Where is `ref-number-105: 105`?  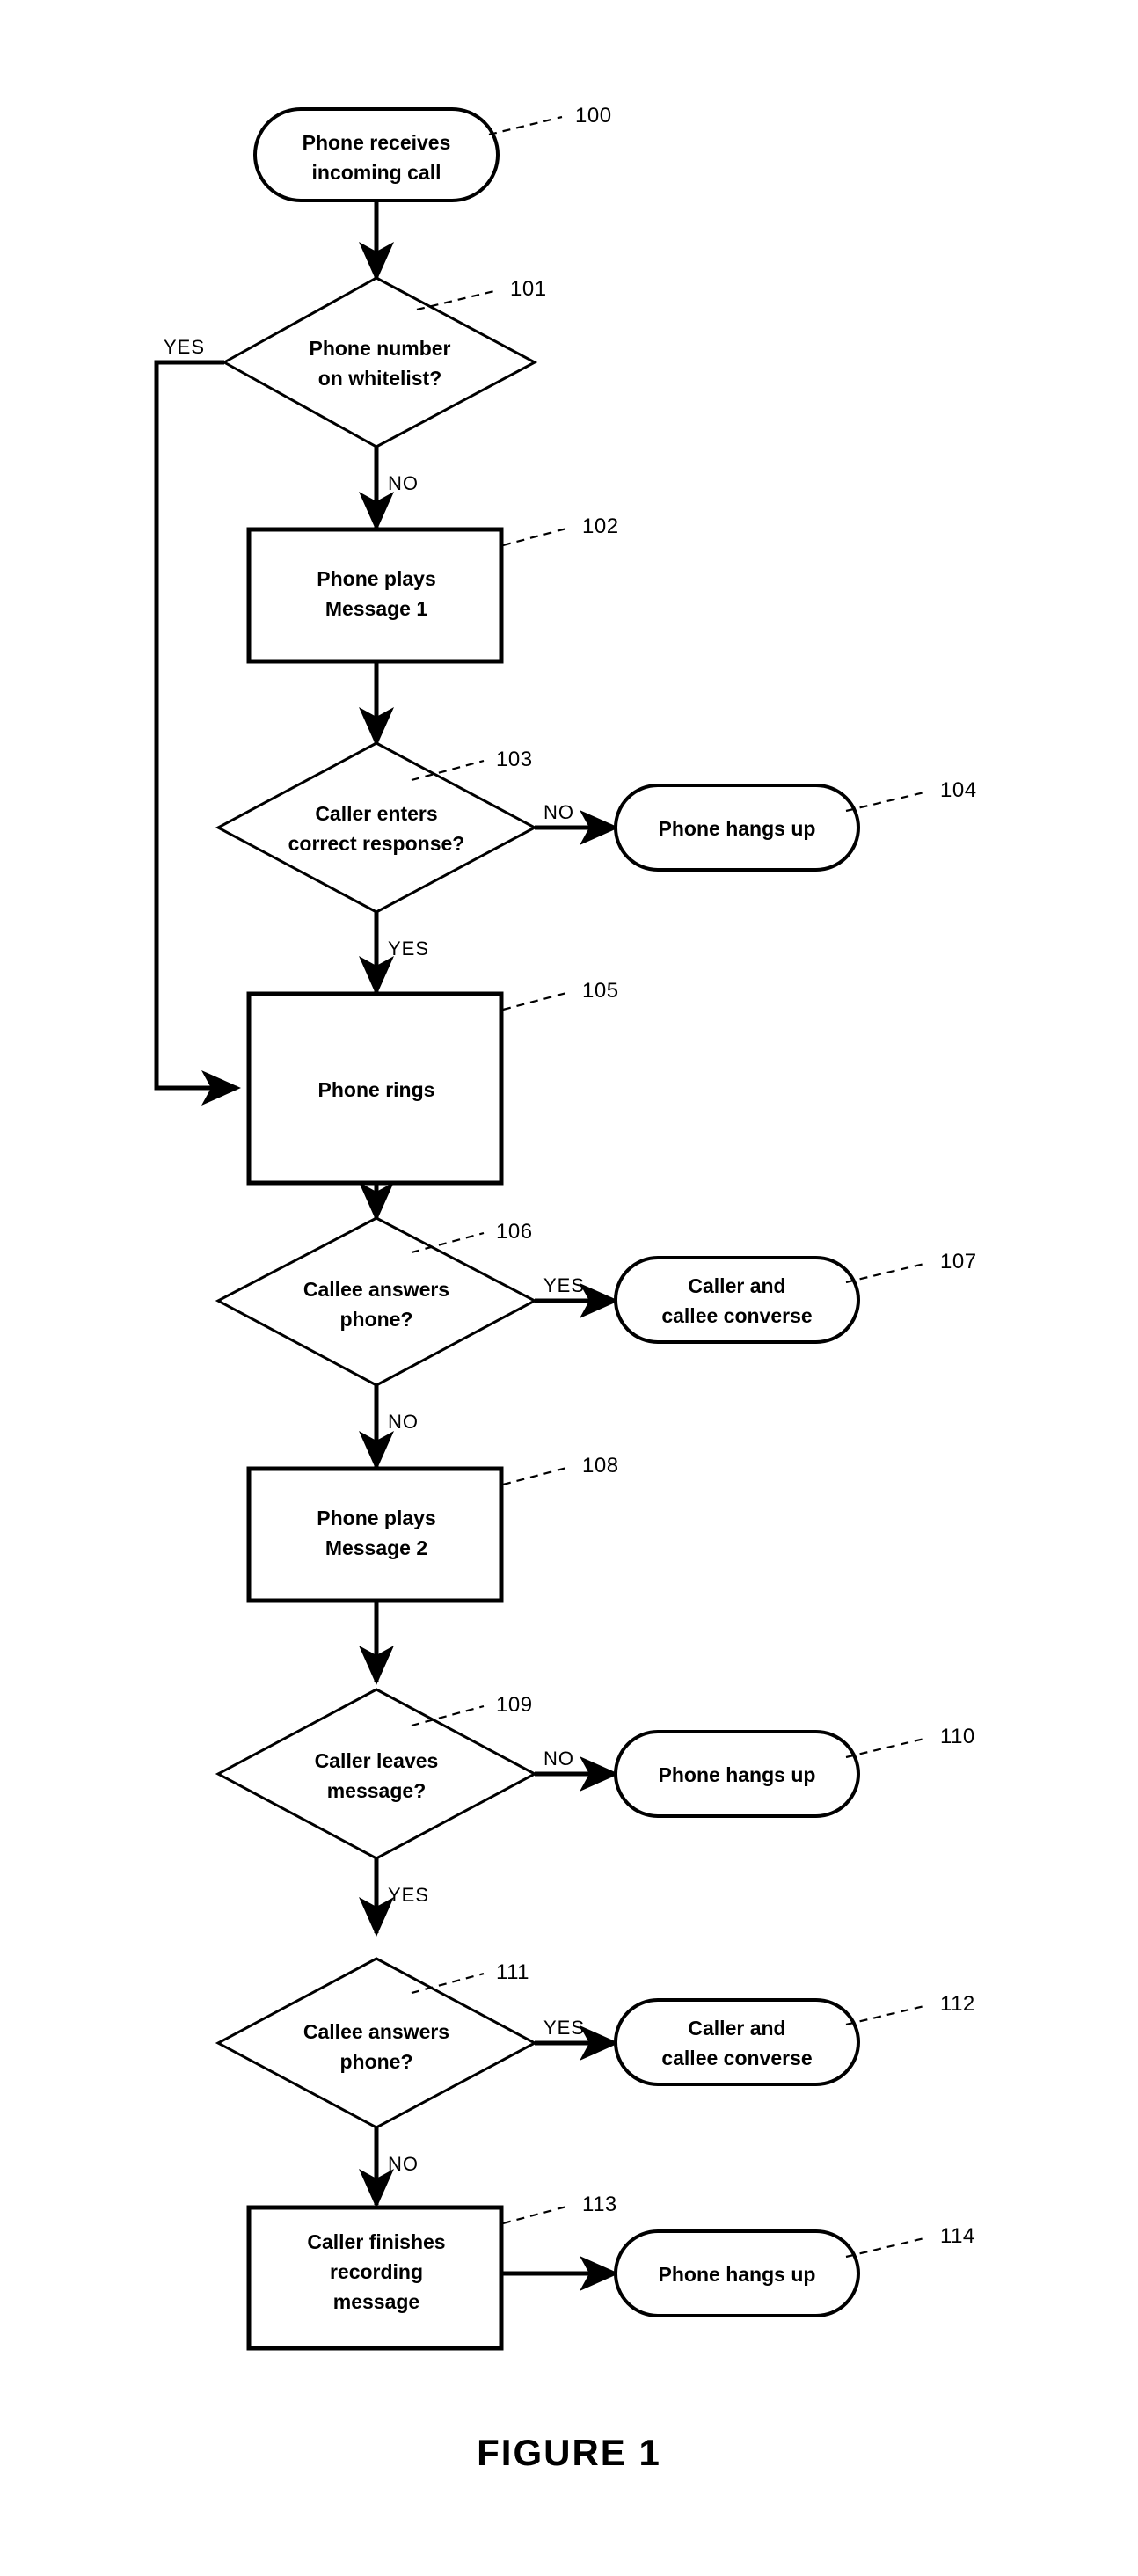 ref-number-105: 105 is located at coordinates (600, 991).